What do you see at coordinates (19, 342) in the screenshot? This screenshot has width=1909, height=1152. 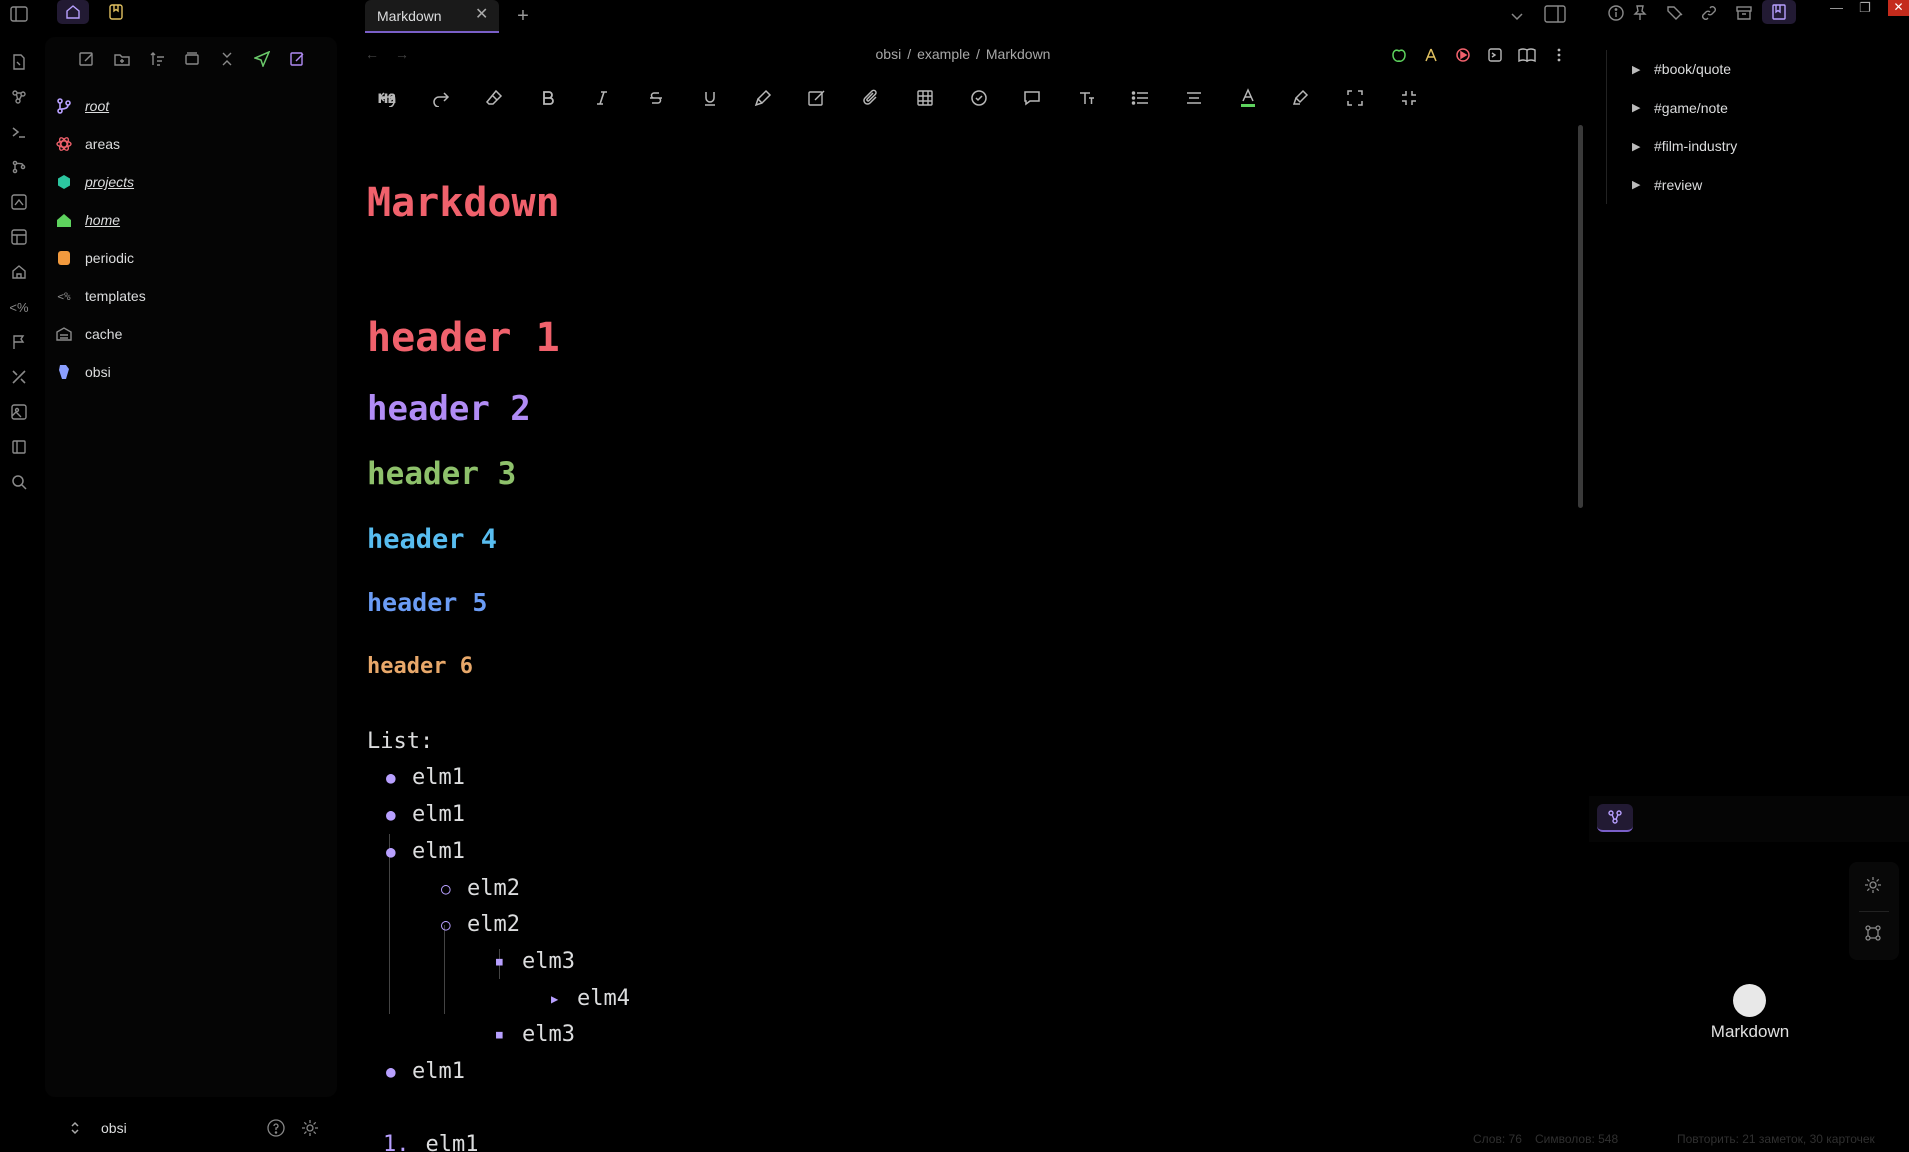 I see `flag-icon` at bounding box center [19, 342].